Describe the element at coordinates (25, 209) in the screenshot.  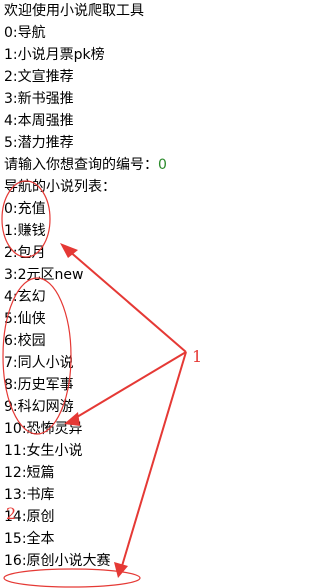
I see `nav-item-0: 0:充值` at that location.